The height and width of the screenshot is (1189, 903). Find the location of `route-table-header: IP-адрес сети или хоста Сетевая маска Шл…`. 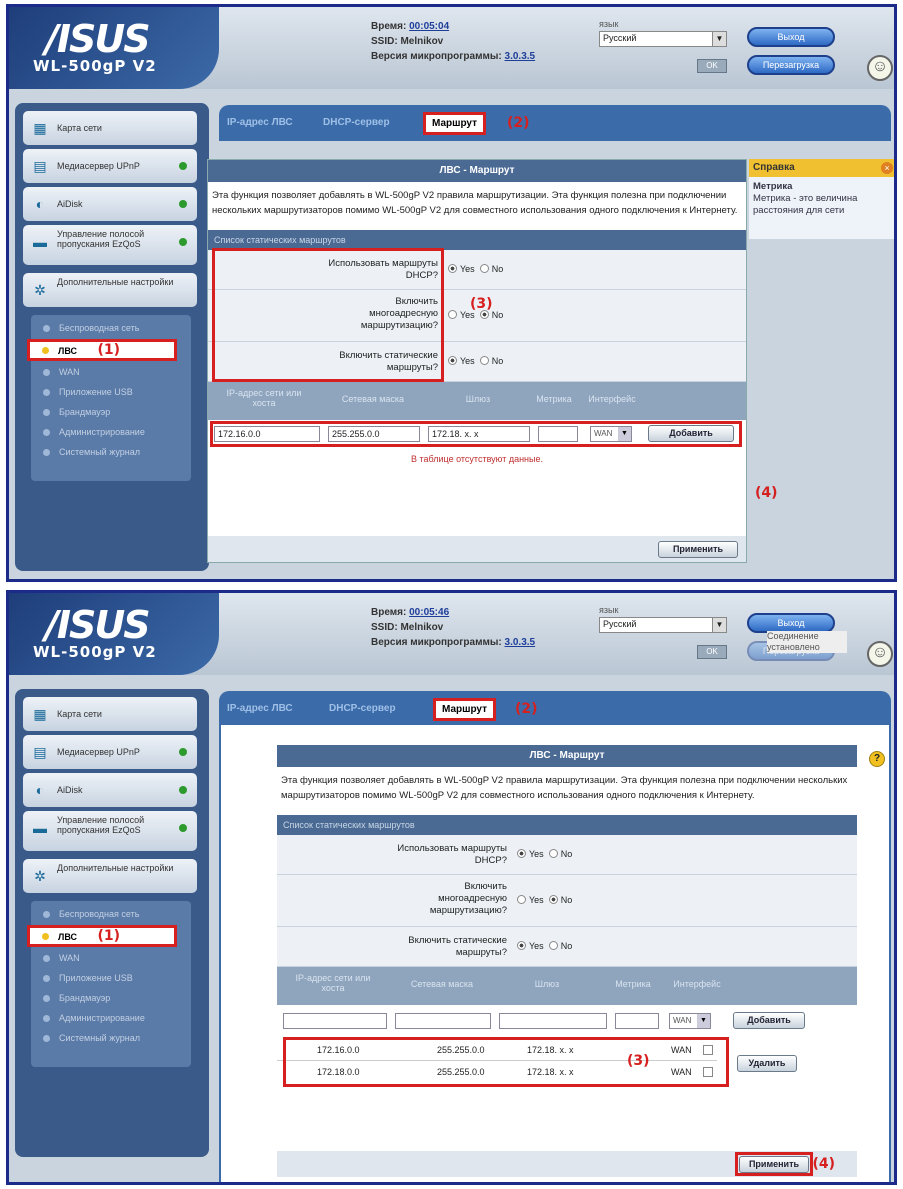

route-table-header: IP-адрес сети или хоста Сетевая маска Шл… is located at coordinates (567, 986).